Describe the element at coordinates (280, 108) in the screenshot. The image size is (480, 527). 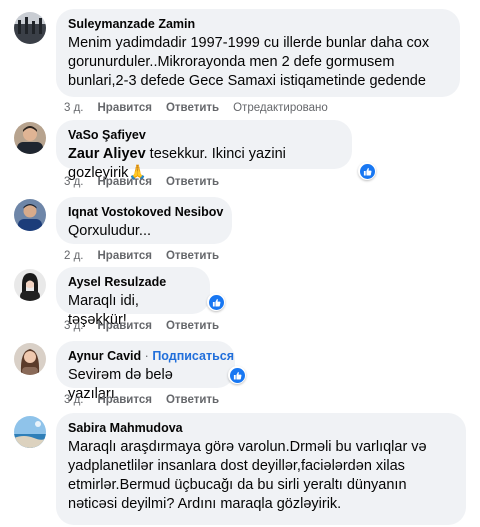
I see `edited-label: Отредактировано` at that location.